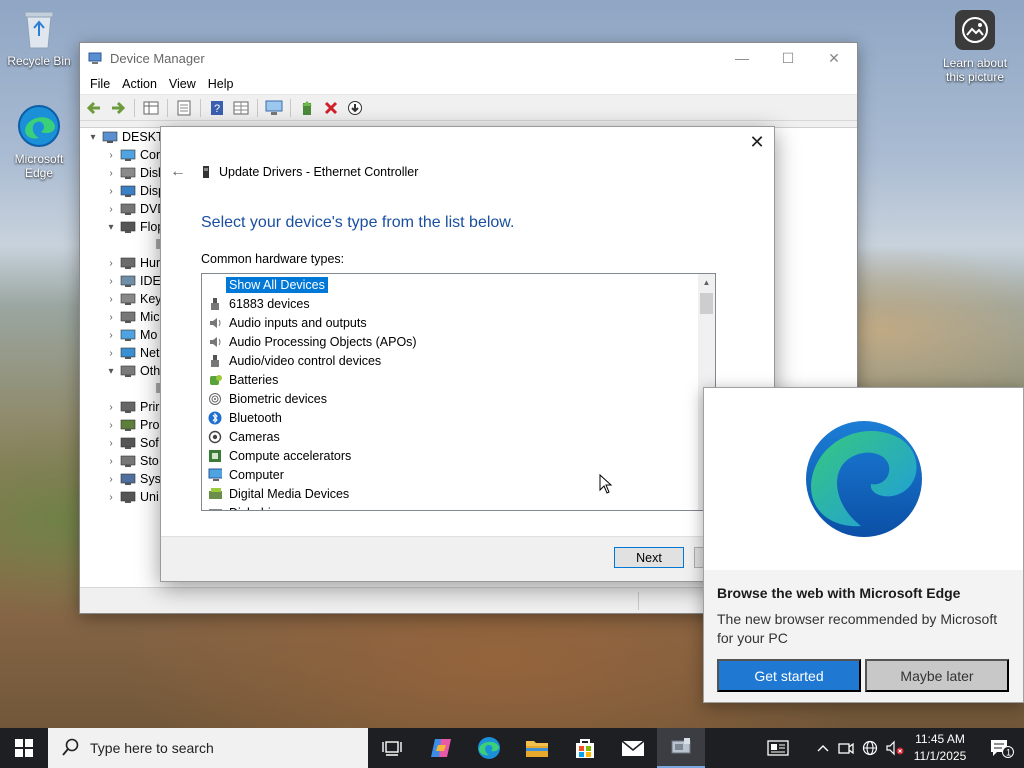  Describe the element at coordinates (131, 407) in the screenshot. I see `tree-item: › Prir` at that location.